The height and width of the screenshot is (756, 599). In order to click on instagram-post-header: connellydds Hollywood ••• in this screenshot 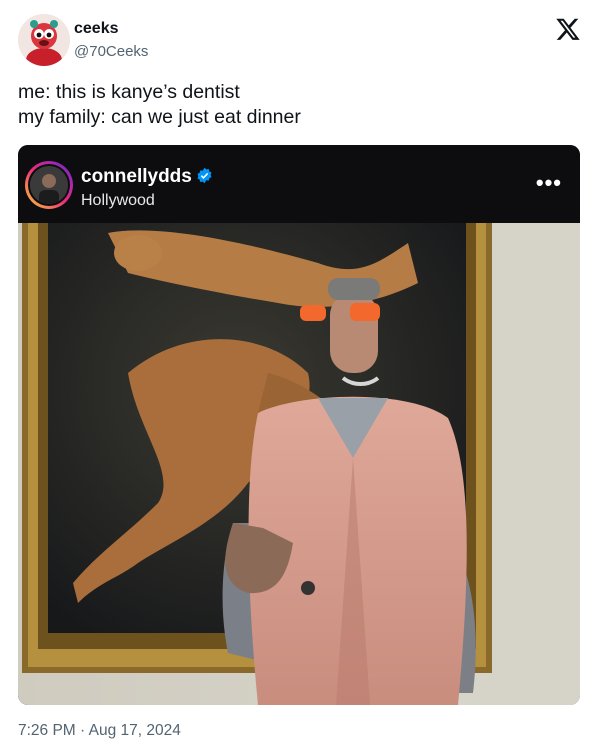, I will do `click(299, 184)`.